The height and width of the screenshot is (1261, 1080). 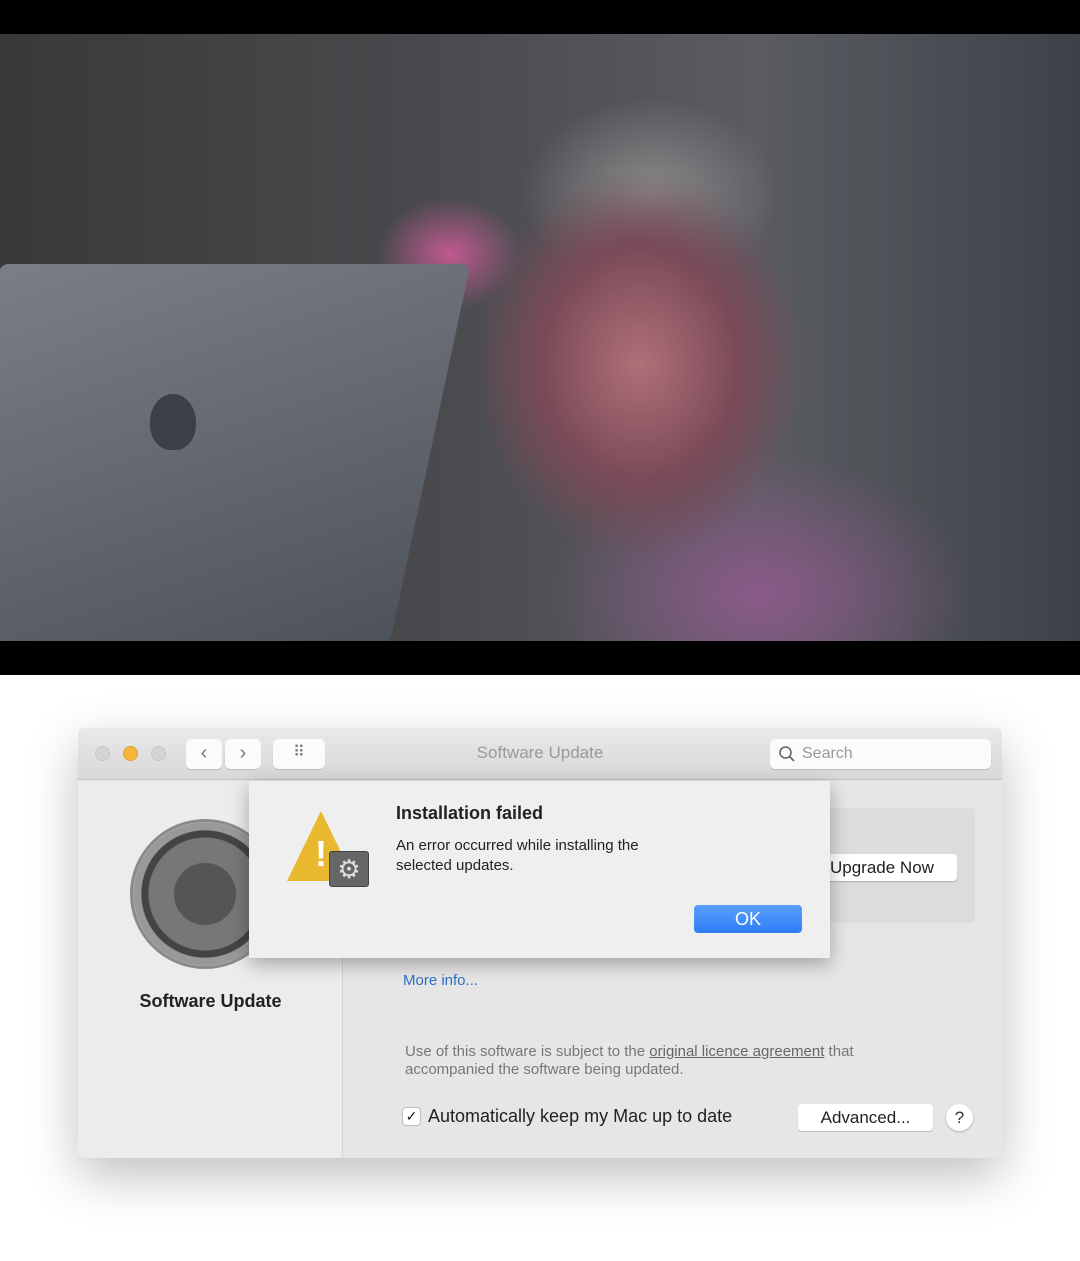 I want to click on licence-pre: Use of this software is subject to the, so click(x=527, y=1051).